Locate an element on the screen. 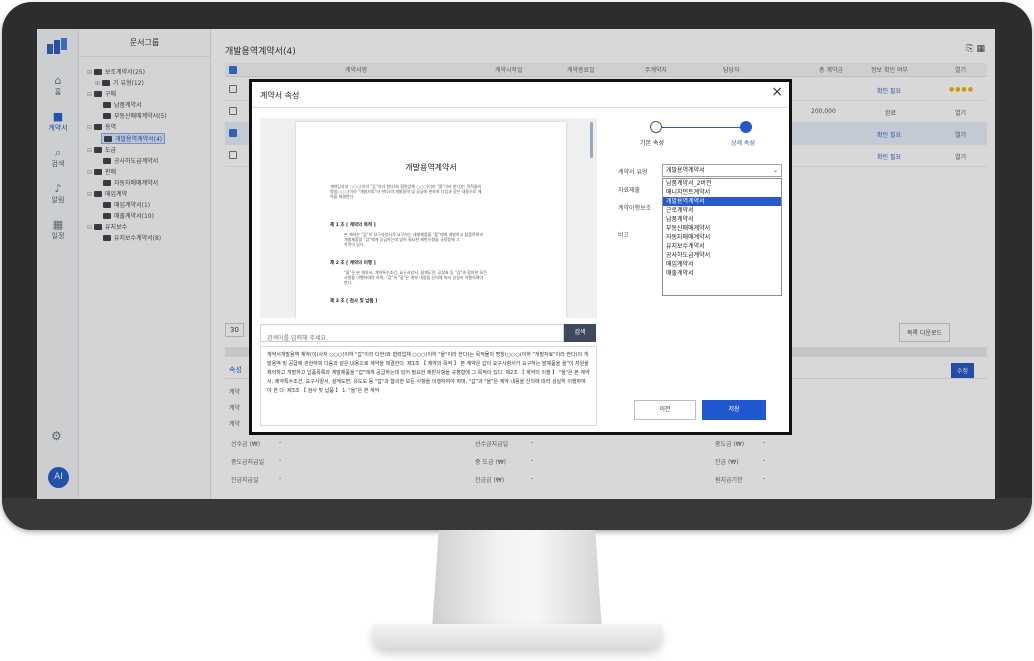 Image resolution: width=1034 pixels, height=661 pixels. dropdown-option-selected: 개발용역계약서 is located at coordinates (722, 201).